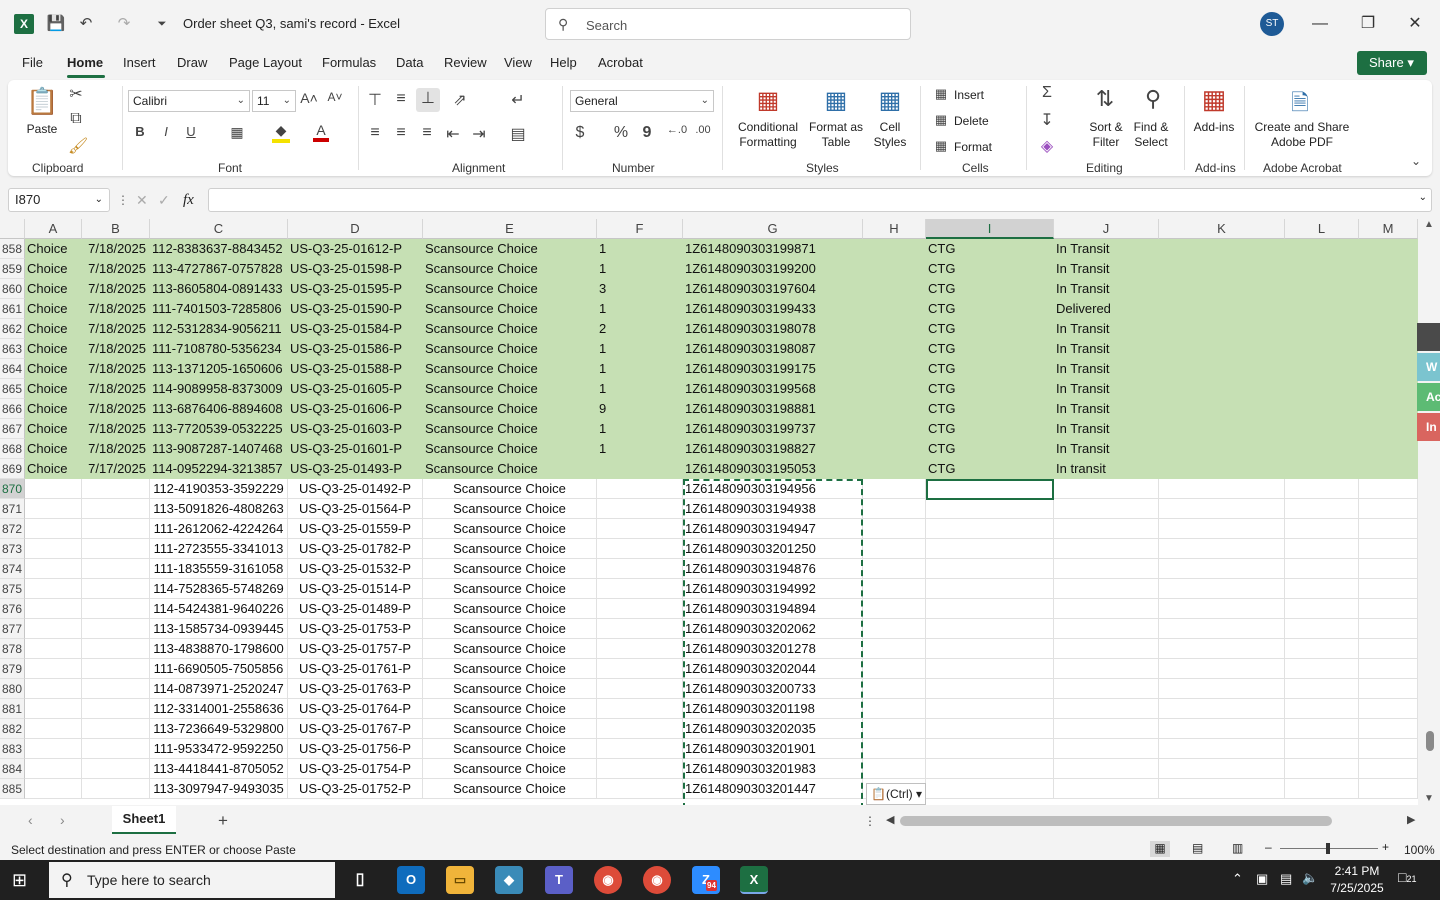 Image resolution: width=1440 pixels, height=900 pixels. What do you see at coordinates (144, 820) in the screenshot?
I see `sheet-tab-sheet1: Sheet1` at bounding box center [144, 820].